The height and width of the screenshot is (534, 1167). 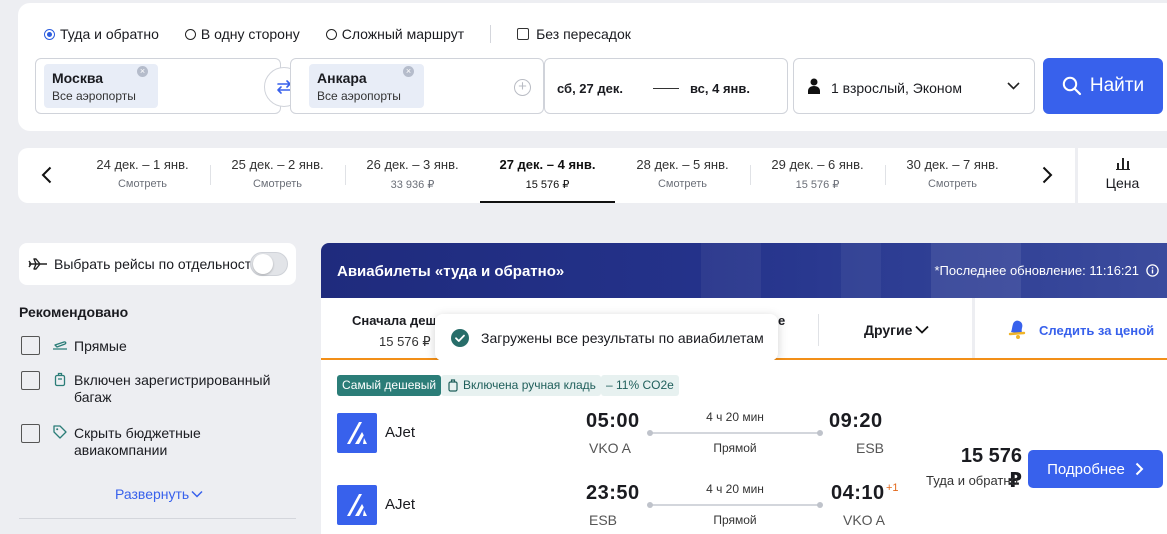 What do you see at coordinates (892, 488) in the screenshot?
I see `day-shift: +1` at bounding box center [892, 488].